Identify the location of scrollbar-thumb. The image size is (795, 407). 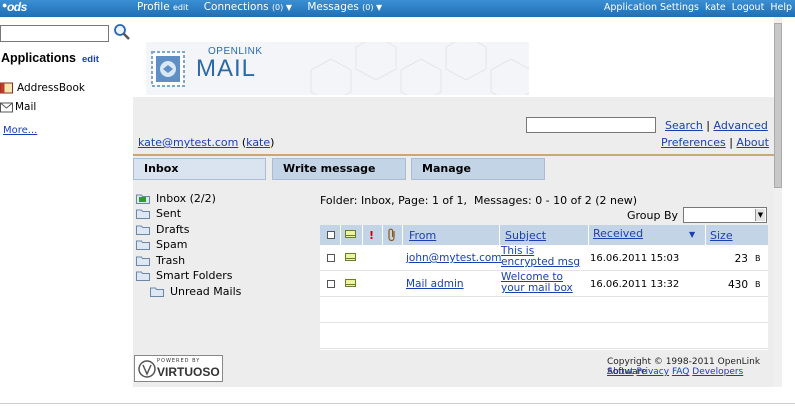
(778, 105).